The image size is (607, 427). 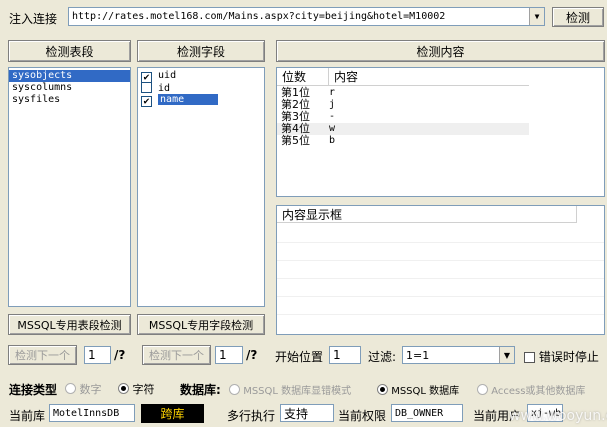 What do you see at coordinates (69, 324) in the screenshot?
I see `mssql-table-detect-button: MSSQL专用表段检测` at bounding box center [69, 324].